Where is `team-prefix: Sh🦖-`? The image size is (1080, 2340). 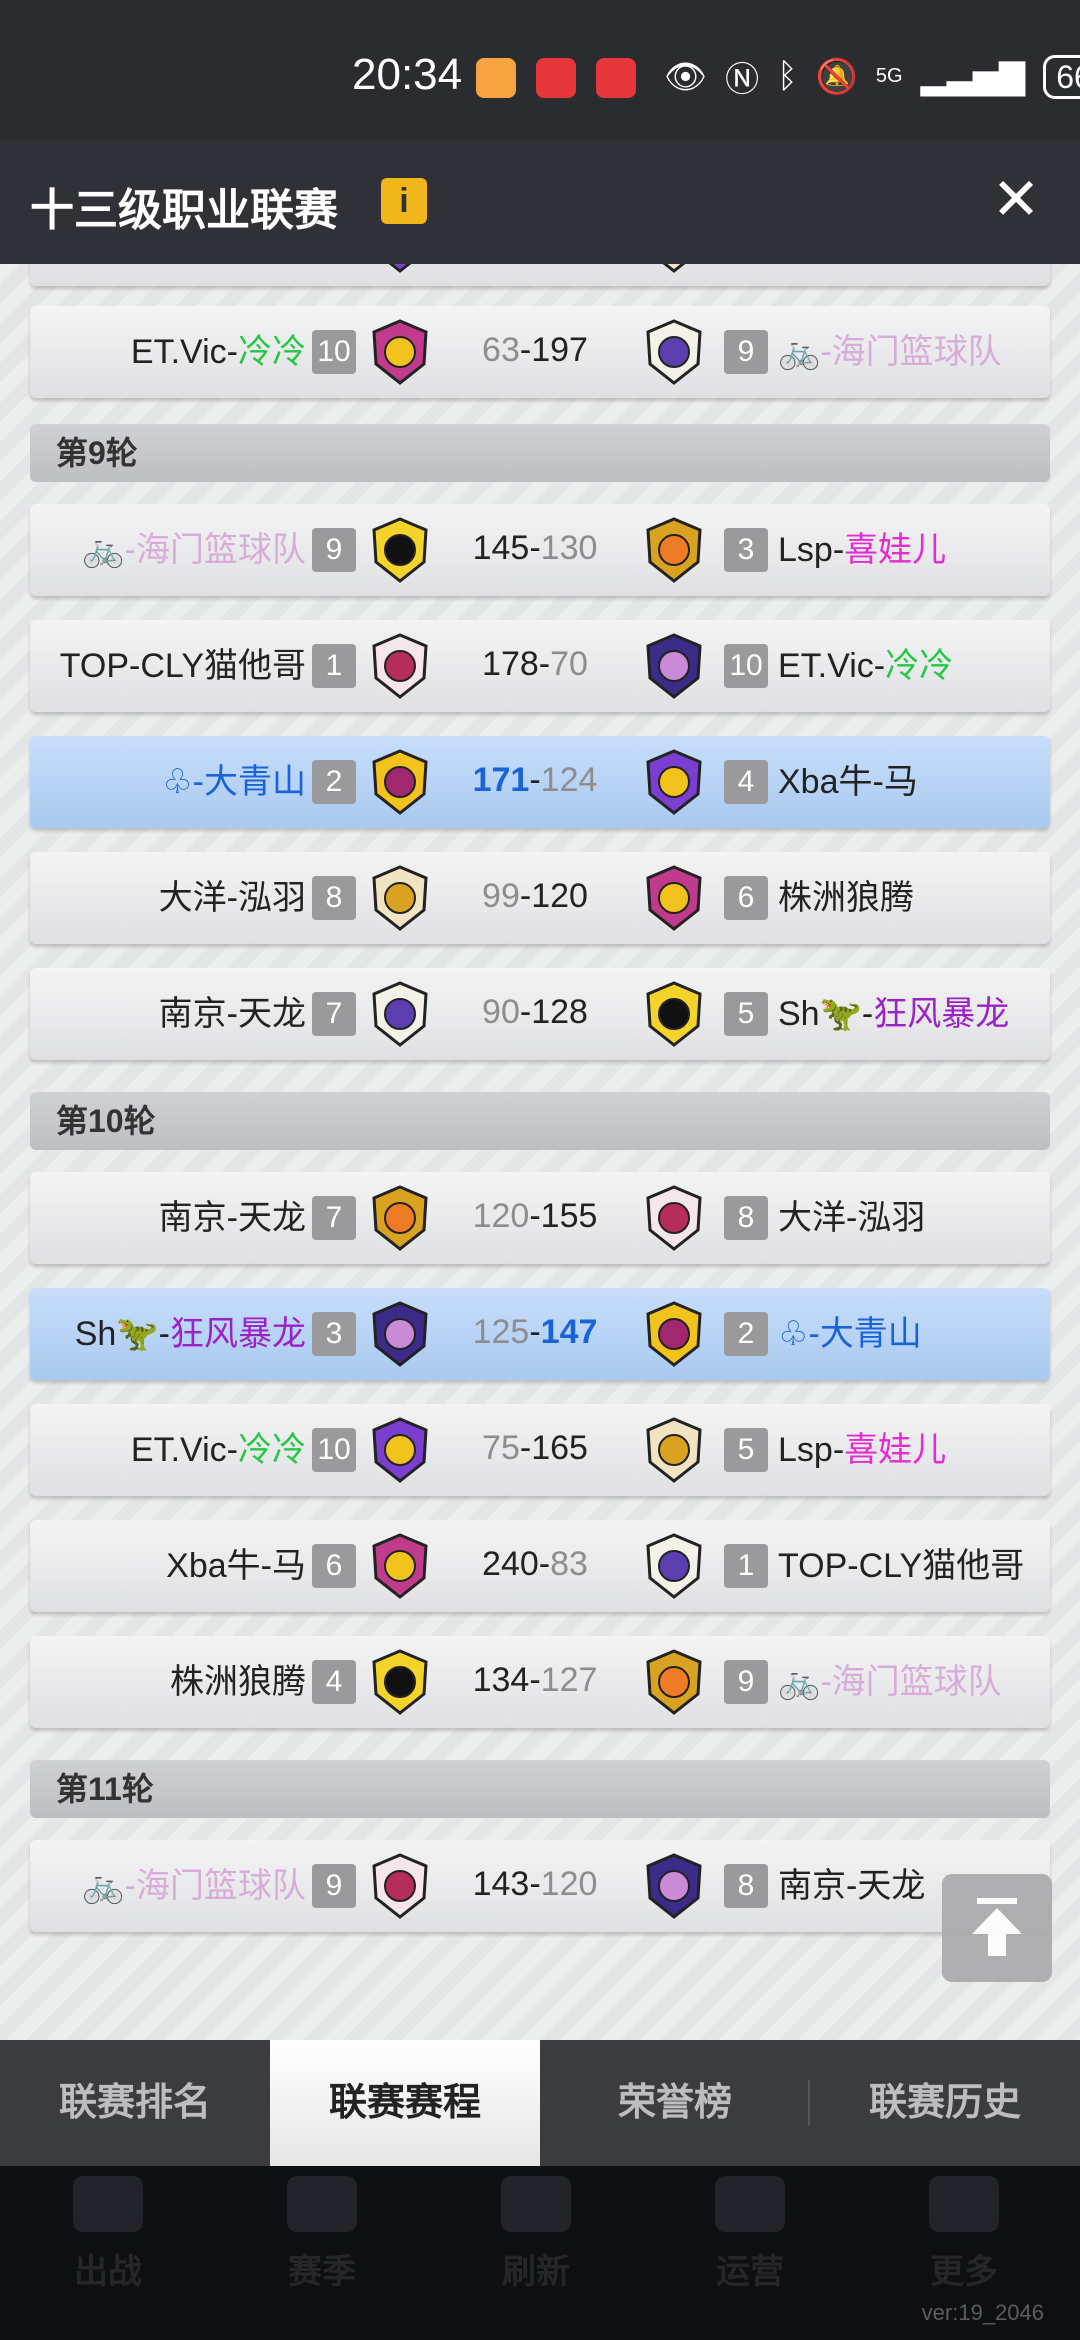 team-prefix: Sh🦖- is located at coordinates (826, 1014).